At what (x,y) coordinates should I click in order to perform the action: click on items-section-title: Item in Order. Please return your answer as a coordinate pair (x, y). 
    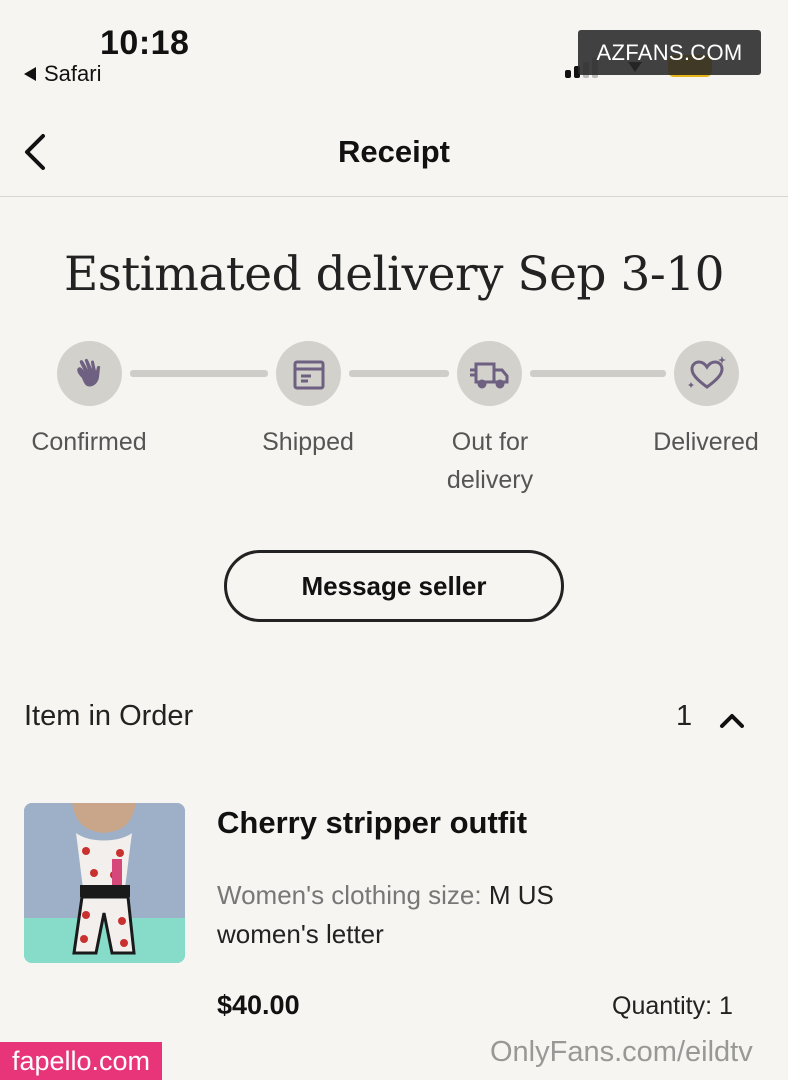
    Looking at the image, I should click on (109, 716).